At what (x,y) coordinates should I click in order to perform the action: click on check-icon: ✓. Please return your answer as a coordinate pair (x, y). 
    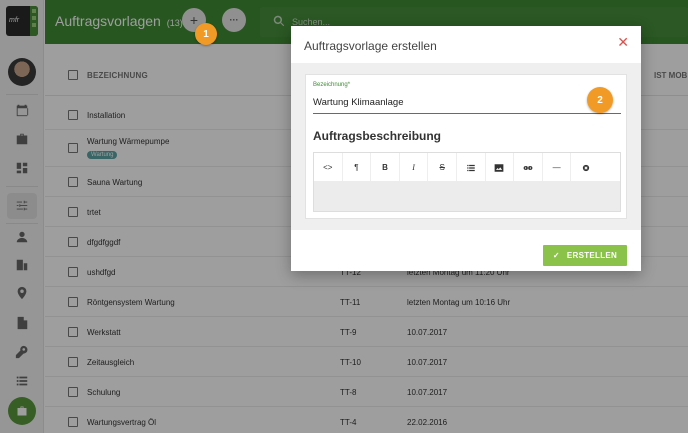
    Looking at the image, I should click on (556, 255).